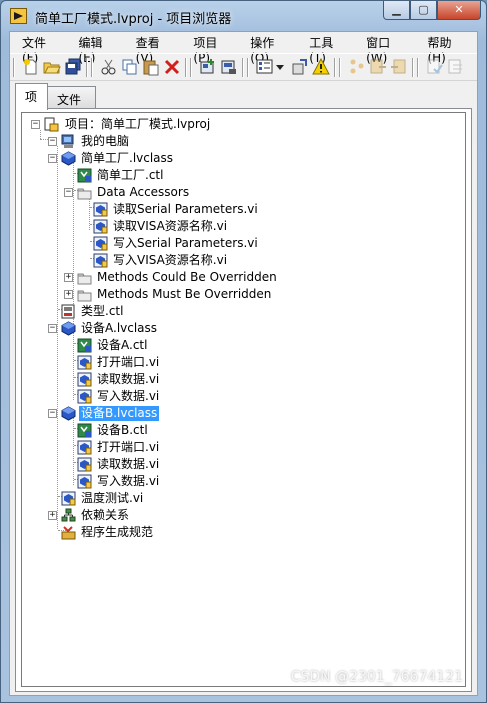  What do you see at coordinates (18, 16) in the screenshot?
I see `labview-app-icon` at bounding box center [18, 16].